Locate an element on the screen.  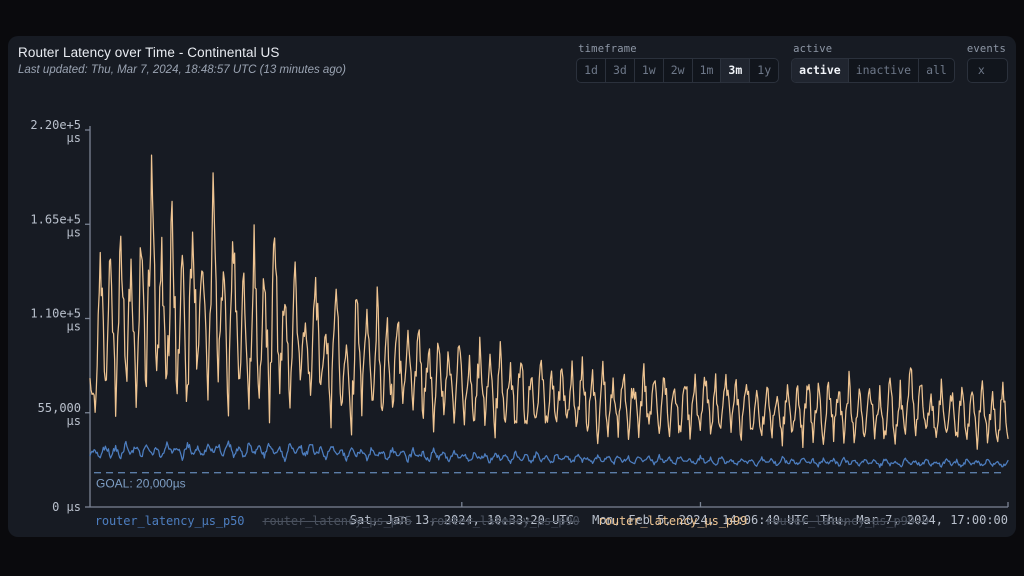
svg-text: 0 µs is located at coordinates (66, 507).